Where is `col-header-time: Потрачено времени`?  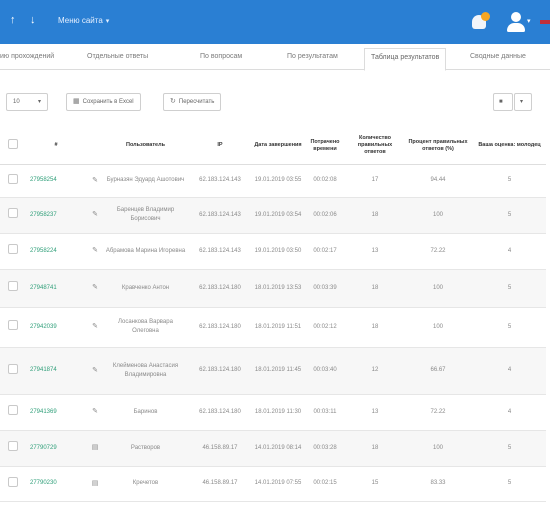
col-header-time: Потрачено времени is located at coordinates (325, 146).